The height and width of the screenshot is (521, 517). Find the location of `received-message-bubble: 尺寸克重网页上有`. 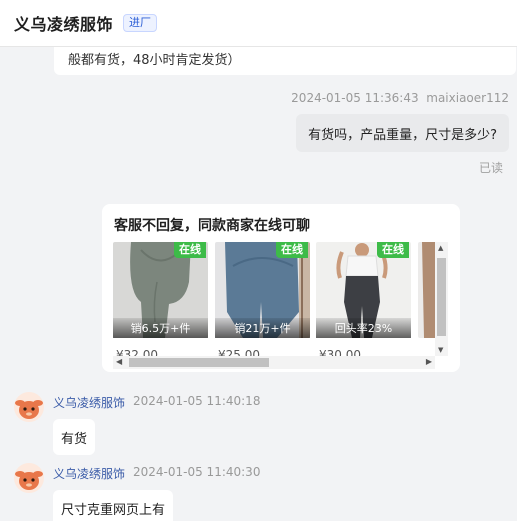

received-message-bubble: 尺寸克重网页上有 is located at coordinates (113, 505).